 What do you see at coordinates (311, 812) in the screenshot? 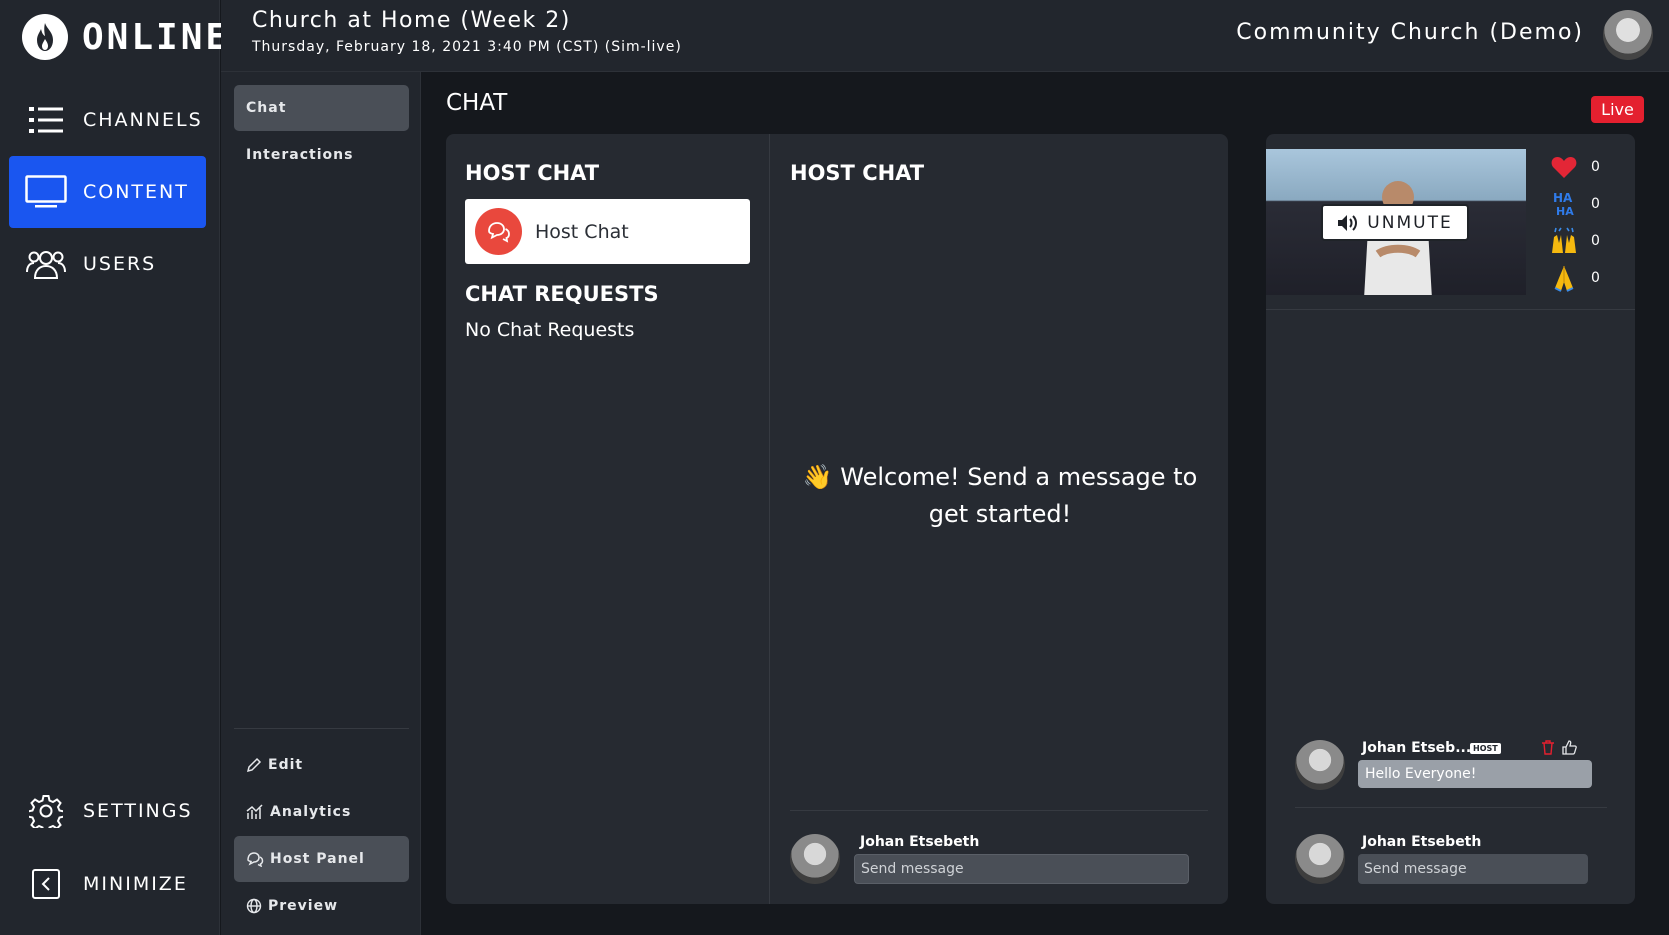
I see `subnav-analytics-label: Analytics` at bounding box center [311, 812].